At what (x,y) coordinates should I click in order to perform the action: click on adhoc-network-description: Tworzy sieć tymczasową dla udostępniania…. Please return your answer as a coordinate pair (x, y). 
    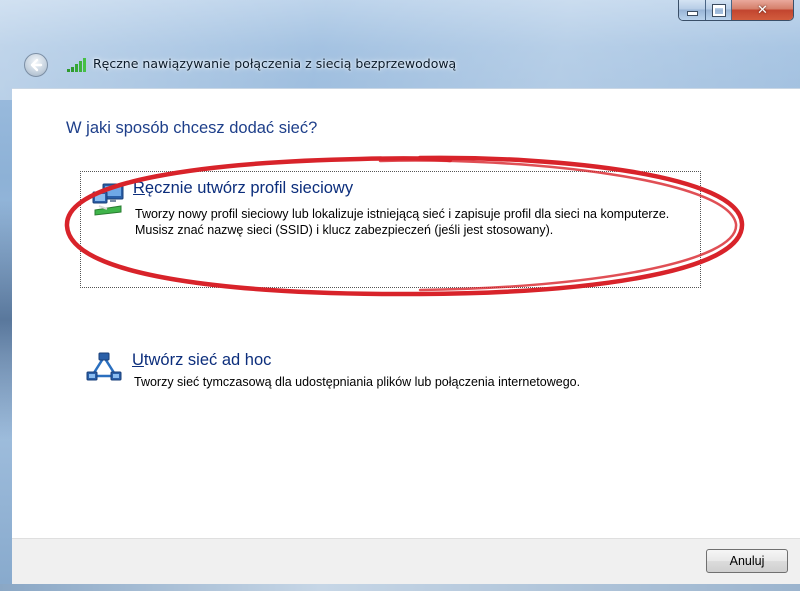
    Looking at the image, I should click on (357, 382).